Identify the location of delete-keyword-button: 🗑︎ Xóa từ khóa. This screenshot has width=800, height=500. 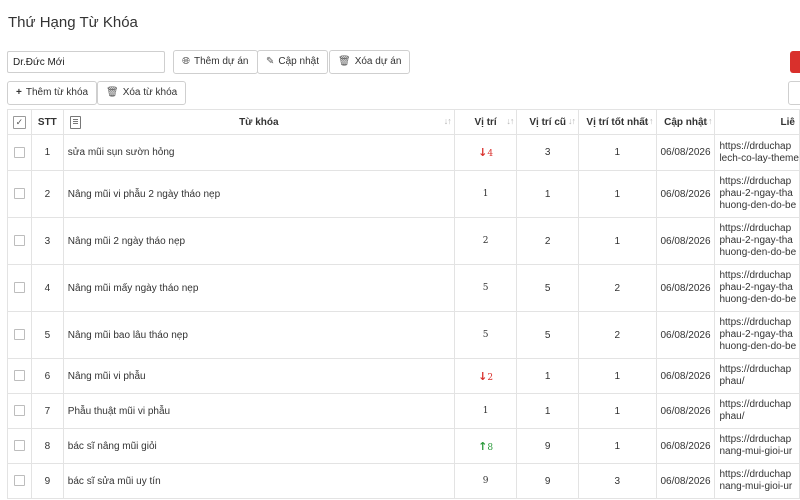
(142, 93).